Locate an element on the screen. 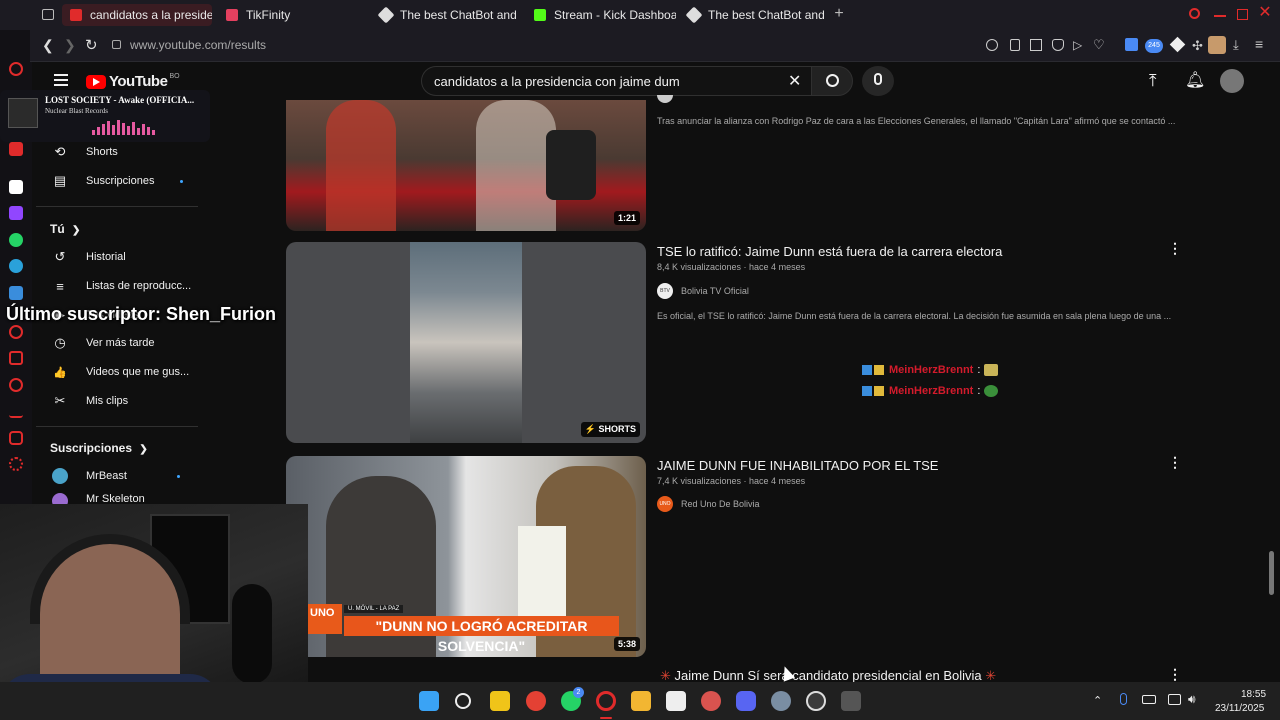 The width and height of the screenshot is (1280, 720). tray-keyboard-icon is located at coordinates (1149, 699).